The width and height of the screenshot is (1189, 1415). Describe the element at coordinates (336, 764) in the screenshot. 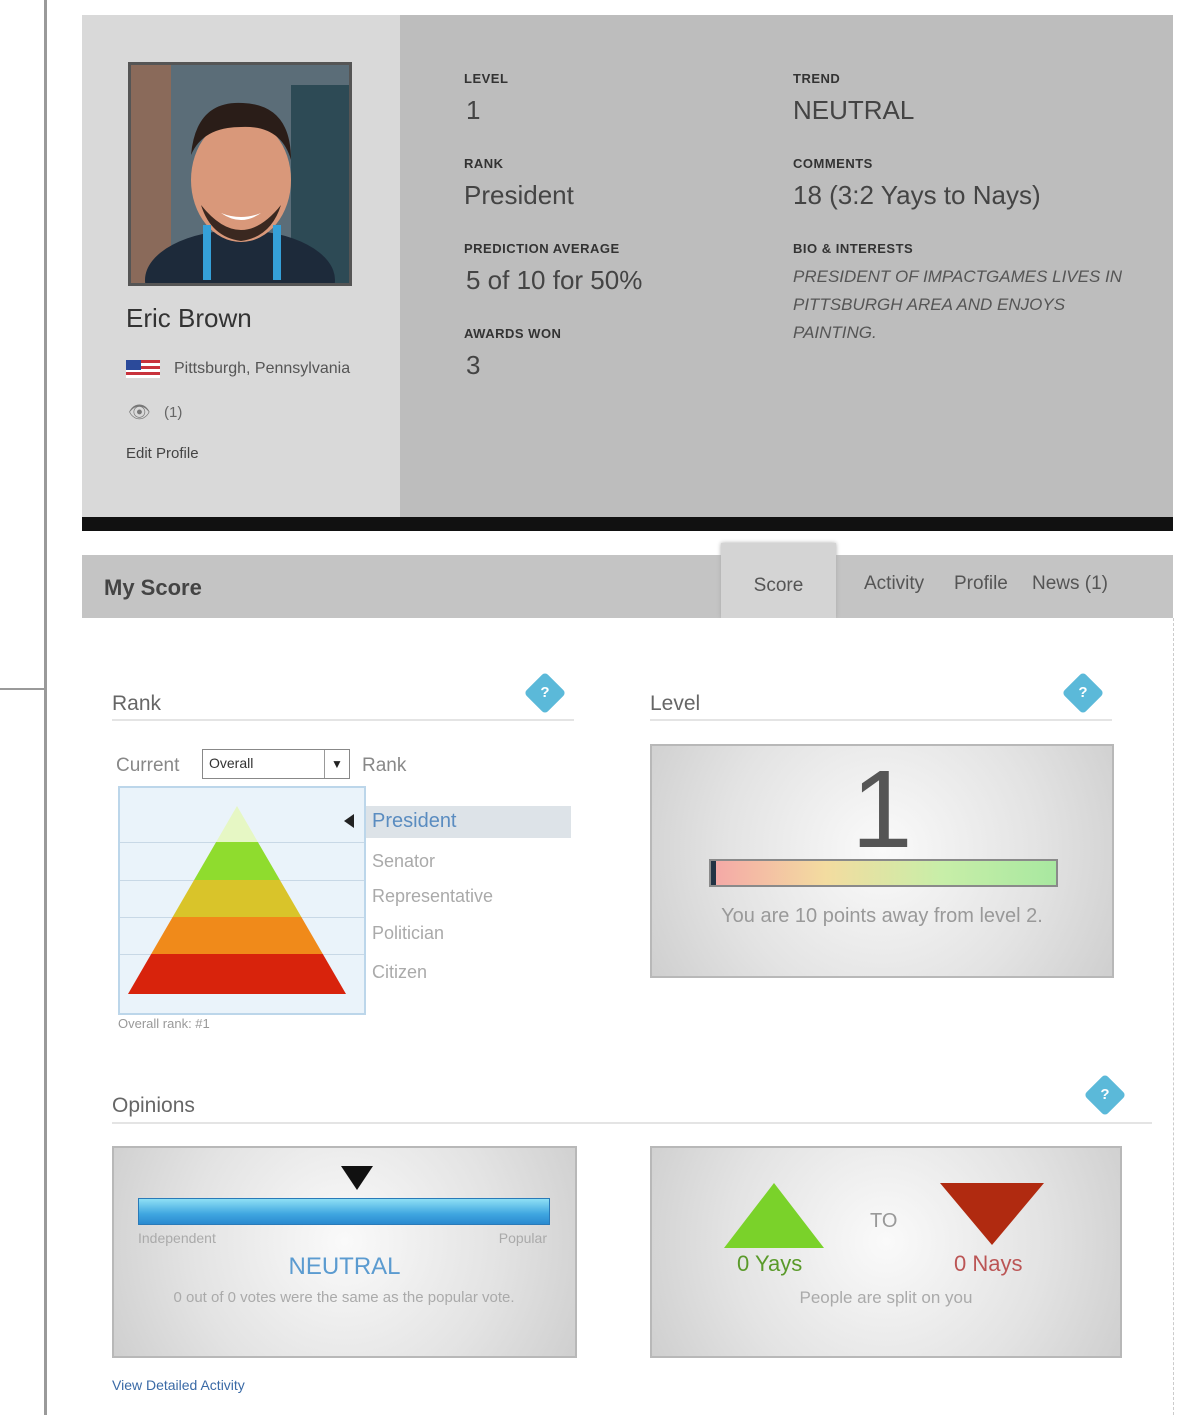

I see `chevron-down-icon: ▼` at that location.